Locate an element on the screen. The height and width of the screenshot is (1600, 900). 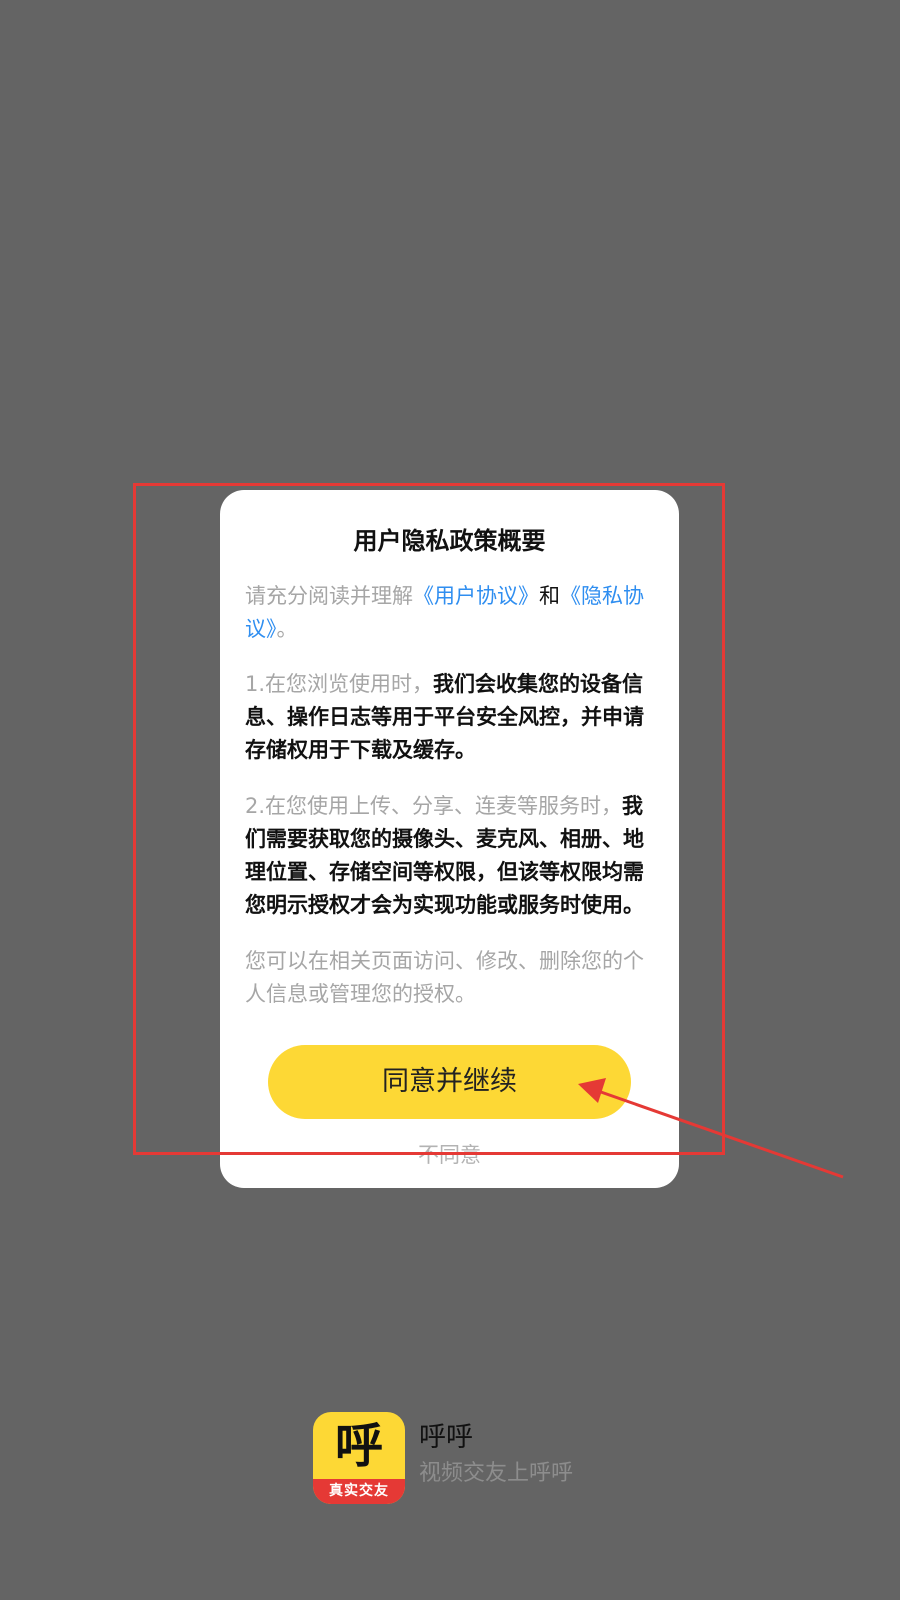
intro-and: 和 is located at coordinates (549, 596).